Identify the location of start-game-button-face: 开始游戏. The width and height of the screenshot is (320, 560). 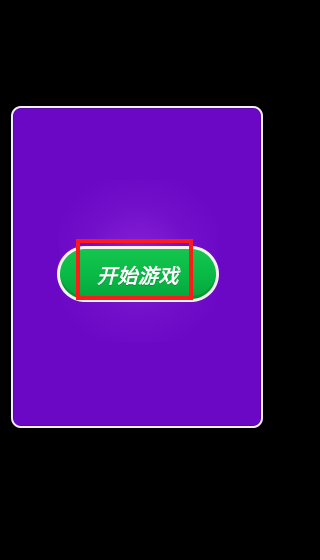
(138, 274).